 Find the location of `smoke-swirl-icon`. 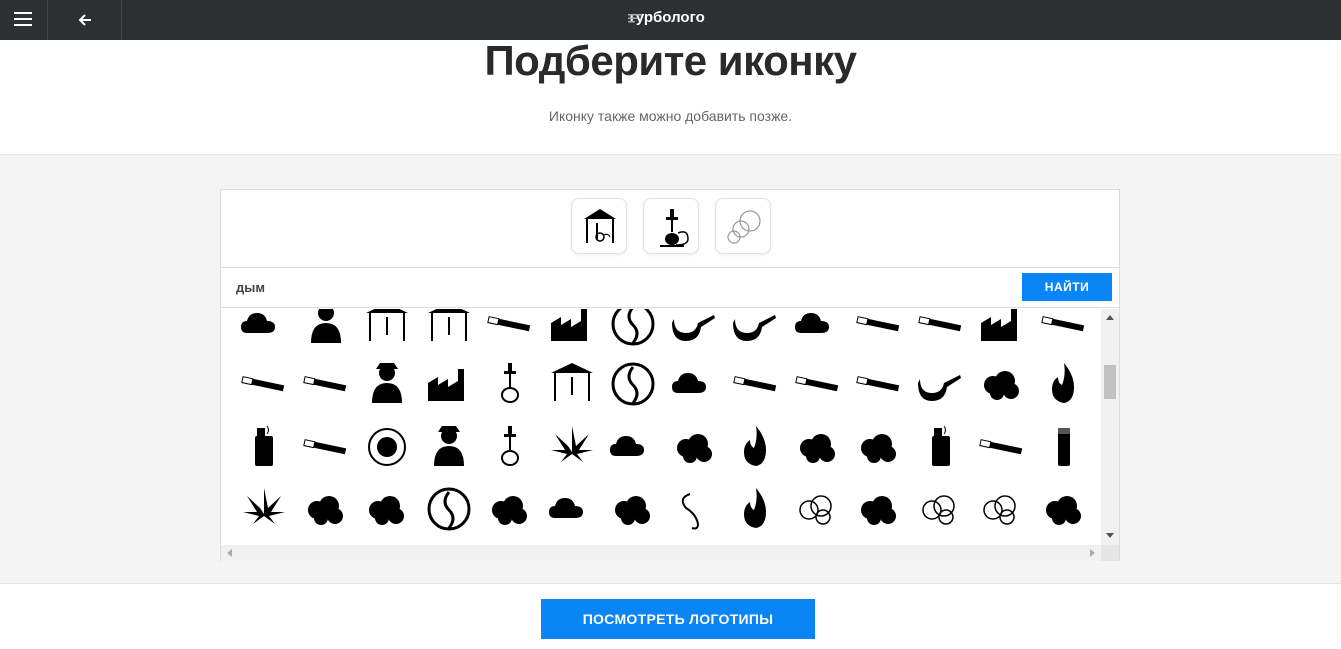

smoke-swirl-icon is located at coordinates (690, 511).